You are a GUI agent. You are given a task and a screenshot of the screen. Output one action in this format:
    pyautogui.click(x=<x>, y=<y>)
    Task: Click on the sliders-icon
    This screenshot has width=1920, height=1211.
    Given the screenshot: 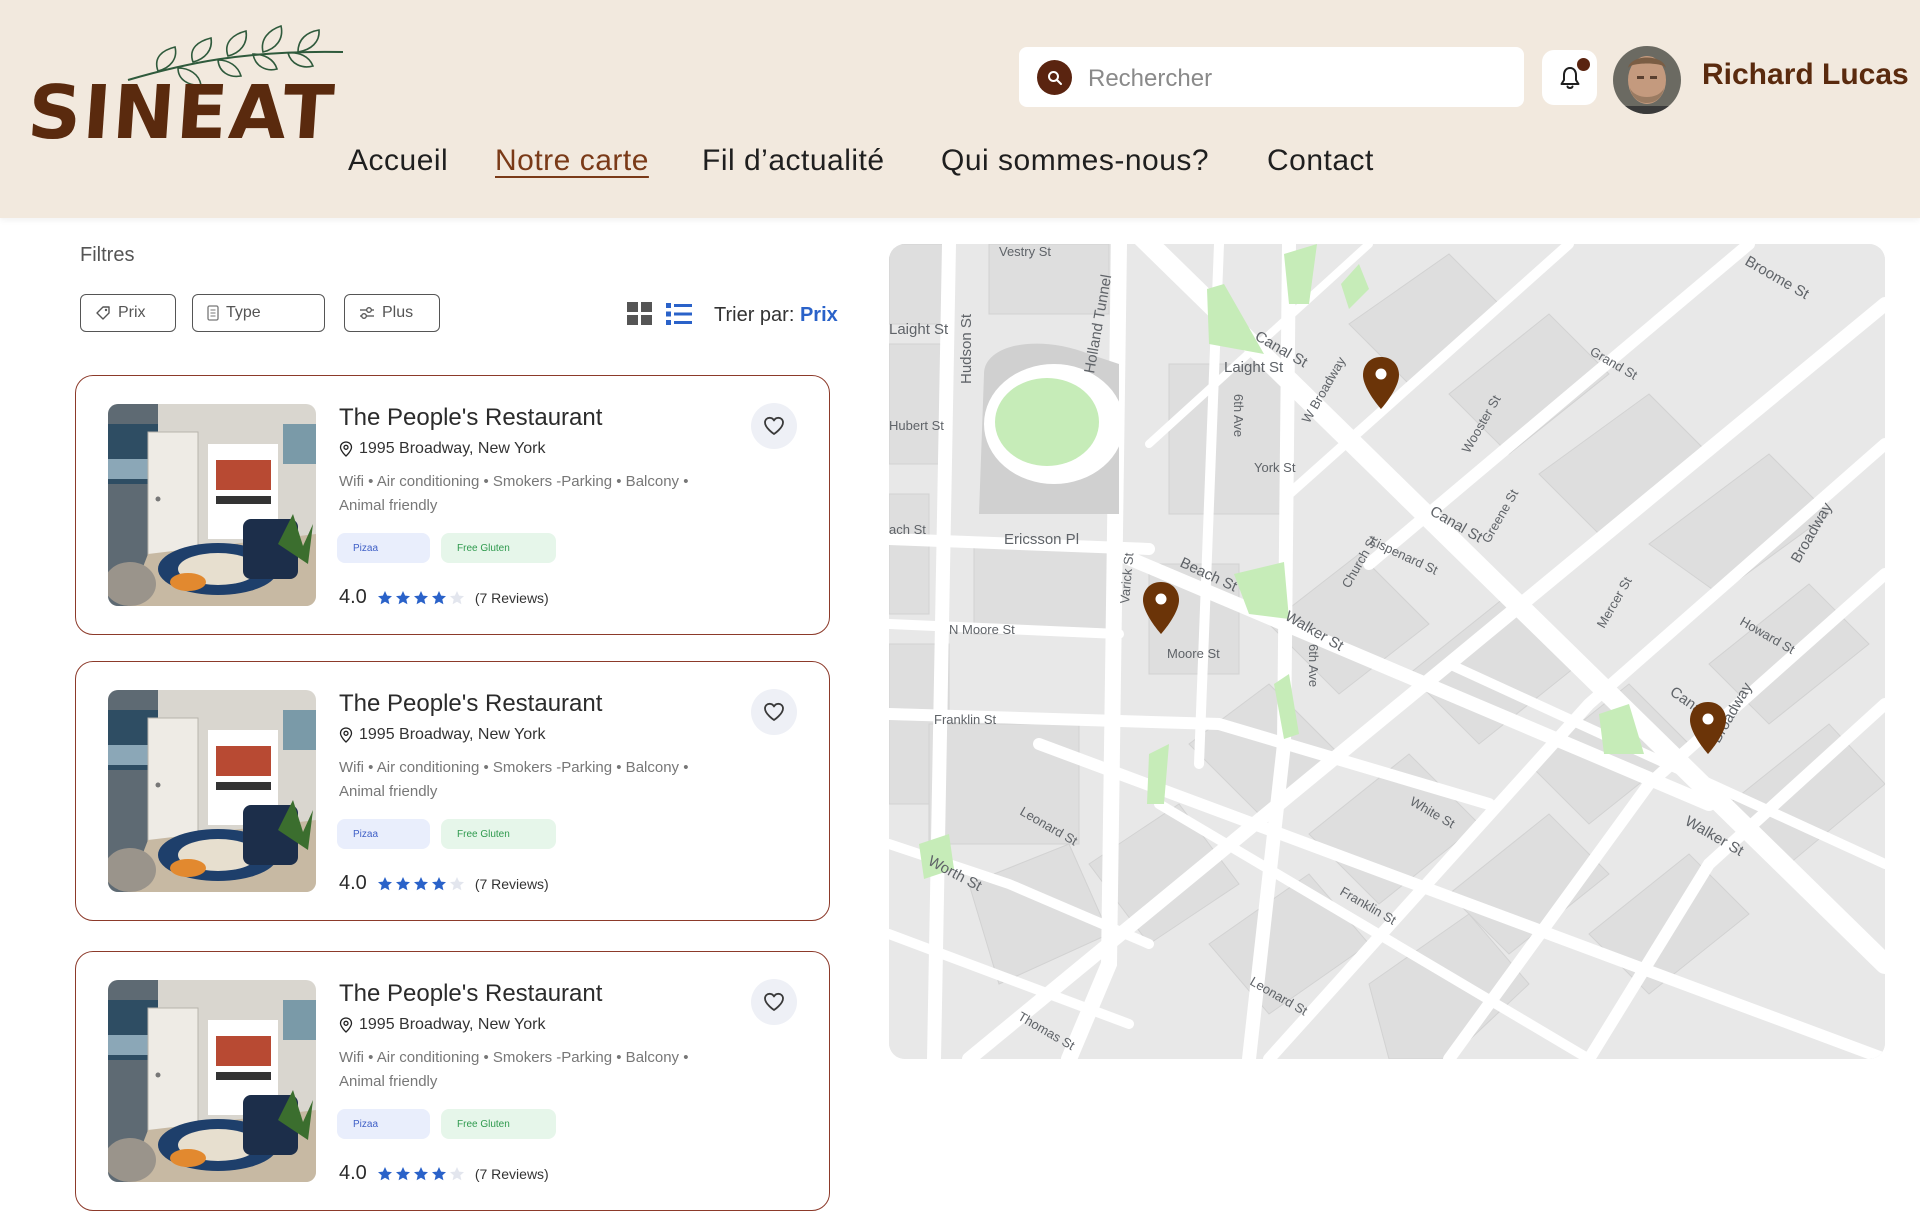 What is the action you would take?
    pyautogui.click(x=367, y=313)
    